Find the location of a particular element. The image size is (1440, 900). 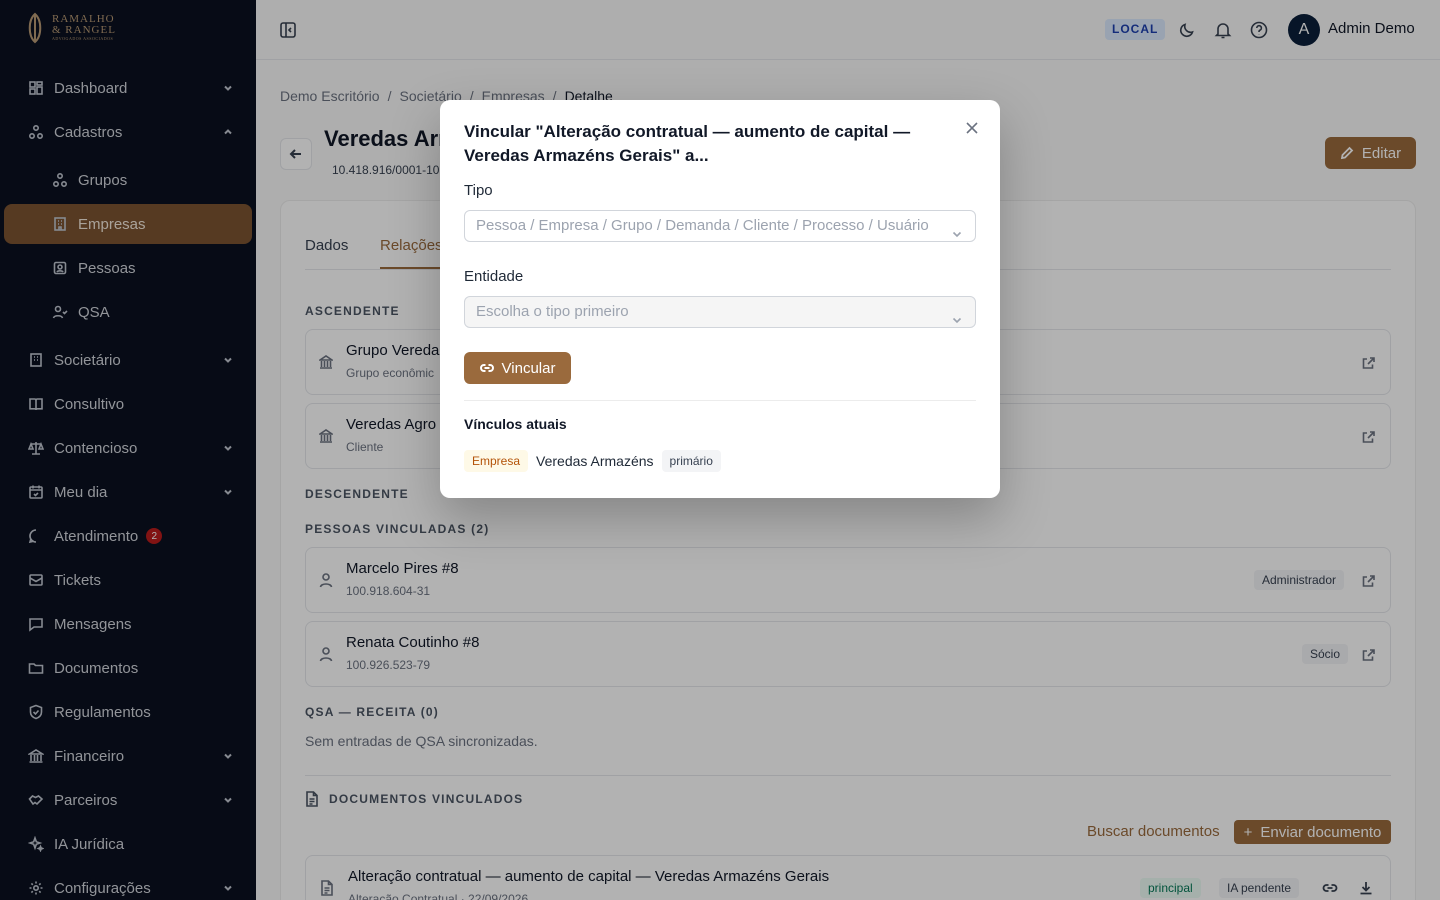

entity-type-badge: Empresa is located at coordinates (496, 461).